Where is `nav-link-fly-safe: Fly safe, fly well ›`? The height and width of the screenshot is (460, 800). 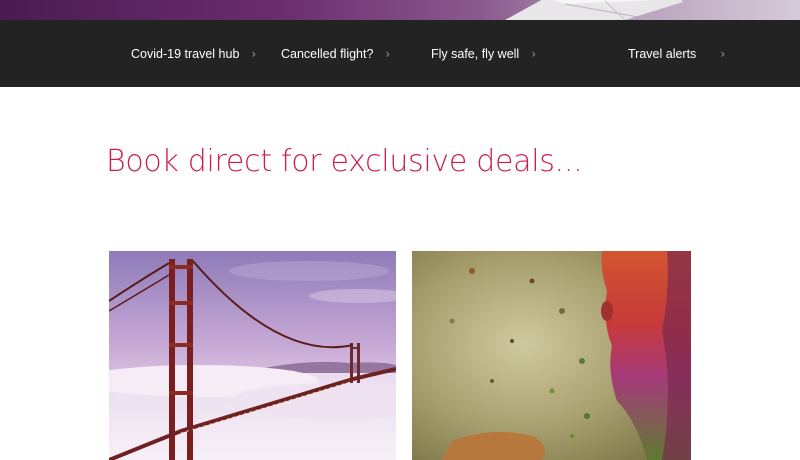 nav-link-fly-safe: Fly safe, fly well › is located at coordinates (483, 54).